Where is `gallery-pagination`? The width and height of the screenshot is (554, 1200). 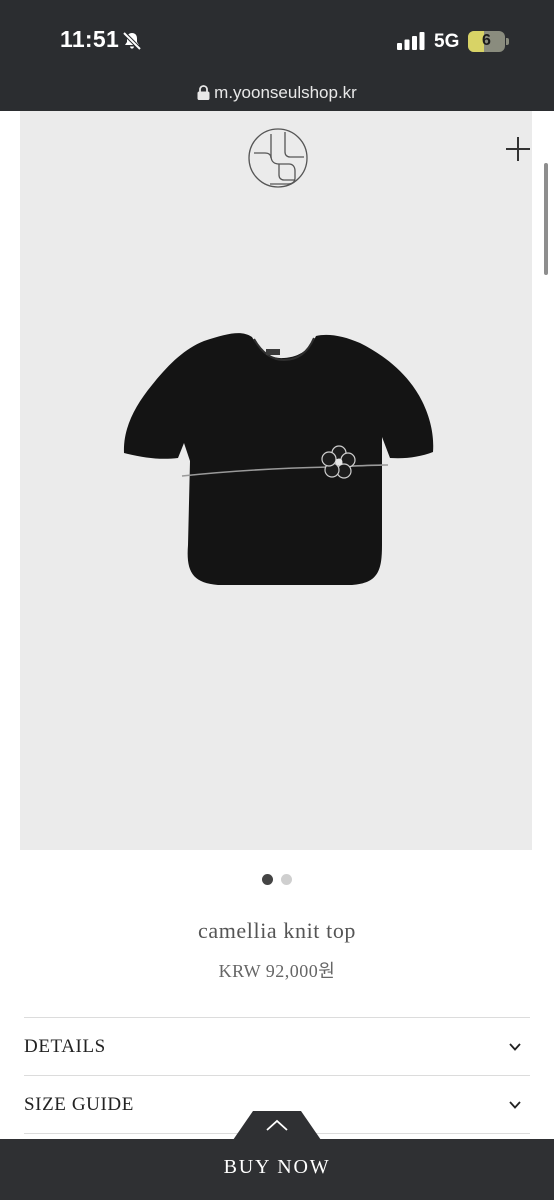
gallery-pagination is located at coordinates (277, 881).